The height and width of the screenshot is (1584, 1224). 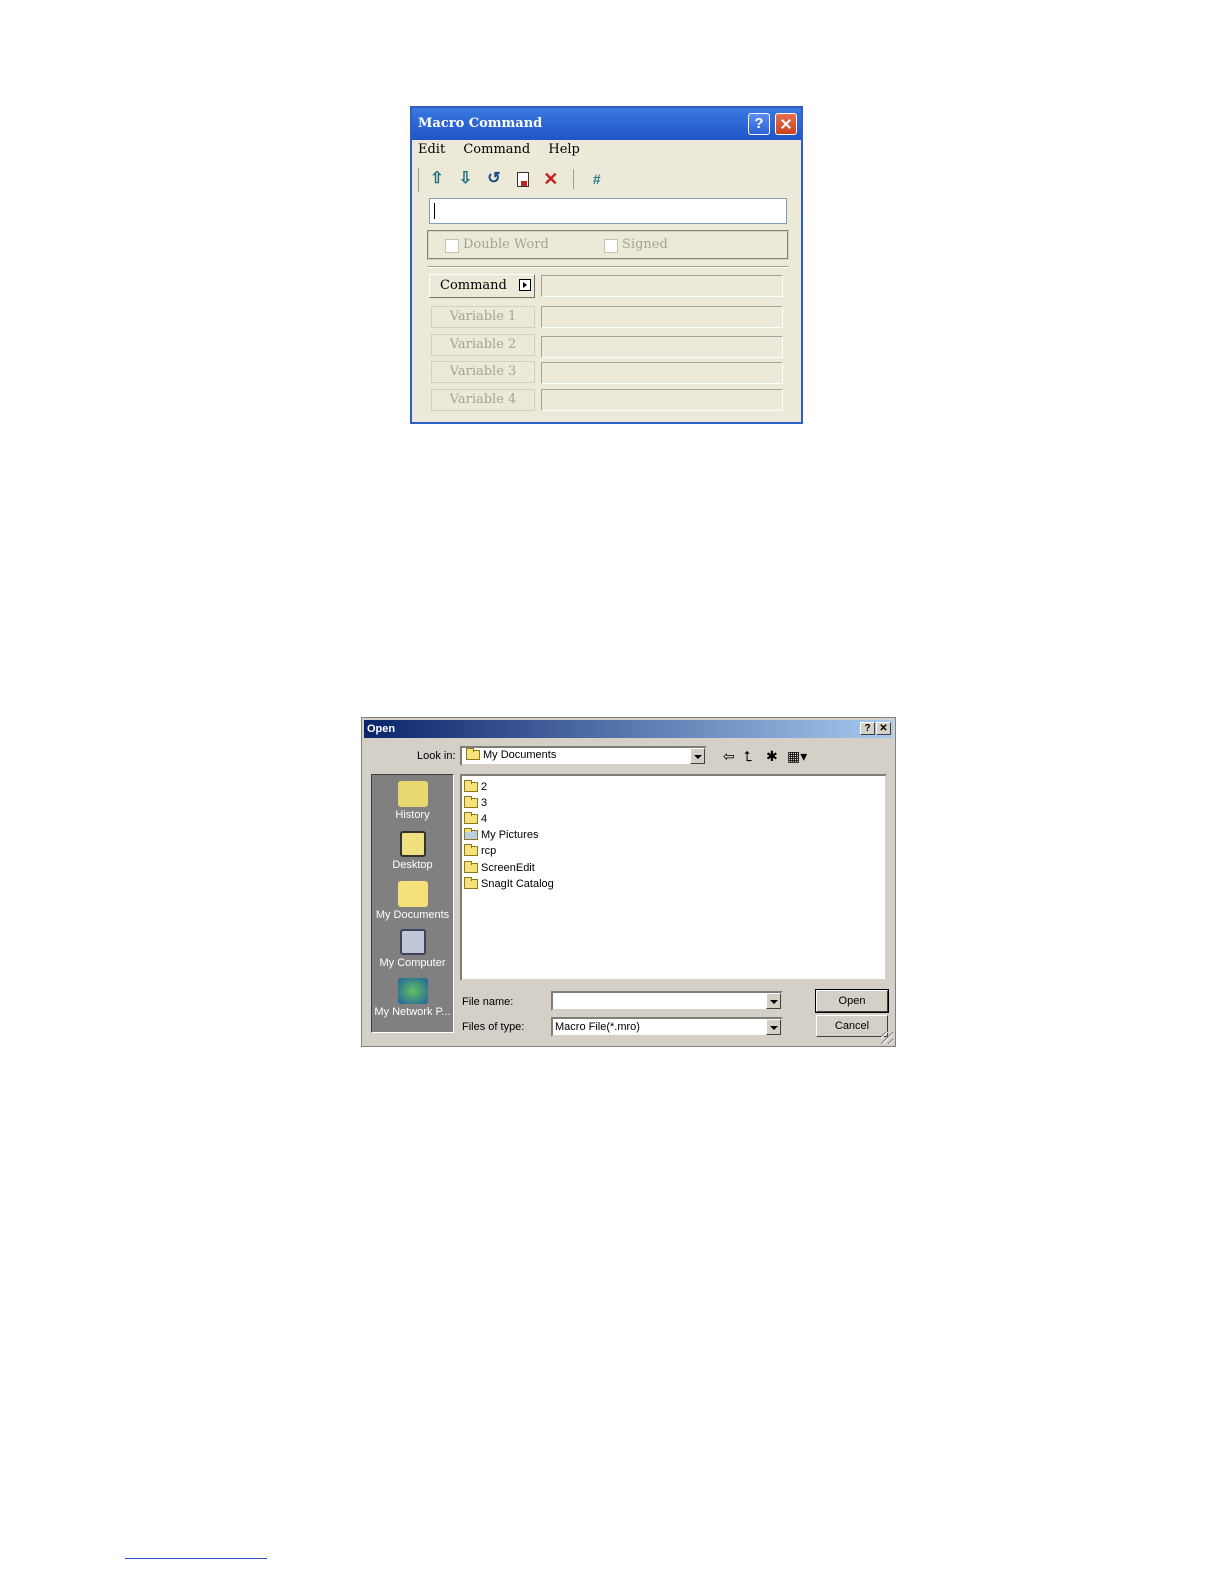 What do you see at coordinates (484, 819) in the screenshot?
I see `file-name: 4` at bounding box center [484, 819].